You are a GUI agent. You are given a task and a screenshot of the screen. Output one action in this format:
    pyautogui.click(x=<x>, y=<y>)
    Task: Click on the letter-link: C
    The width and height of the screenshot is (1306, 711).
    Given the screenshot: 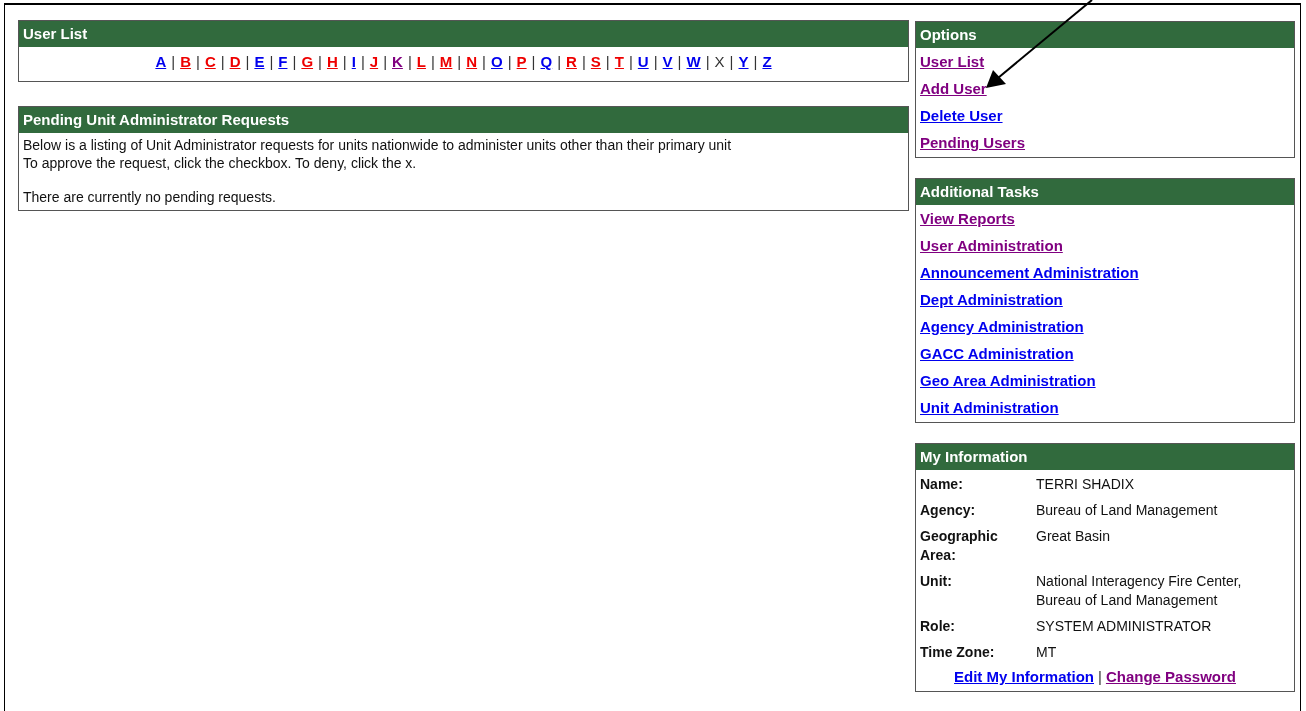 What is the action you would take?
    pyautogui.click(x=210, y=62)
    